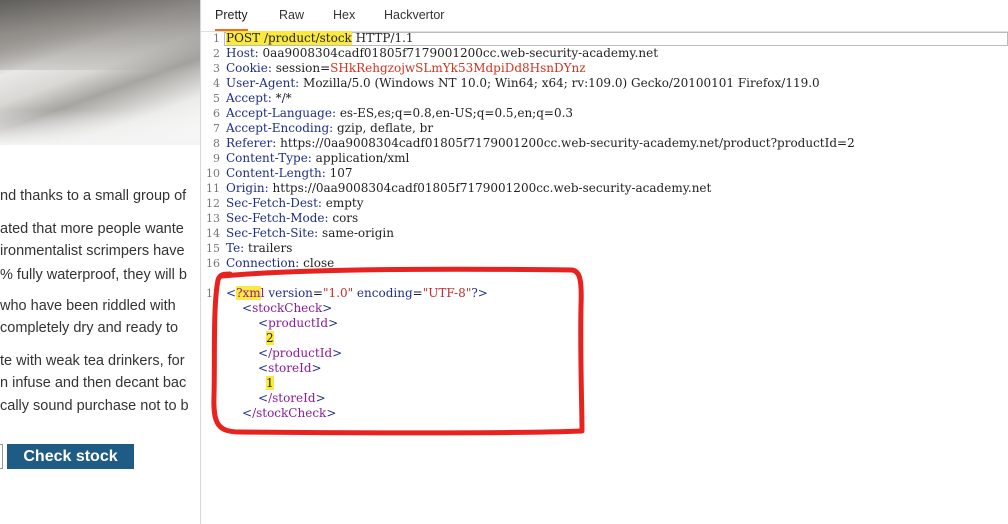 This screenshot has height=524, width=1008. I want to click on line-number: 4, so click(216, 83).